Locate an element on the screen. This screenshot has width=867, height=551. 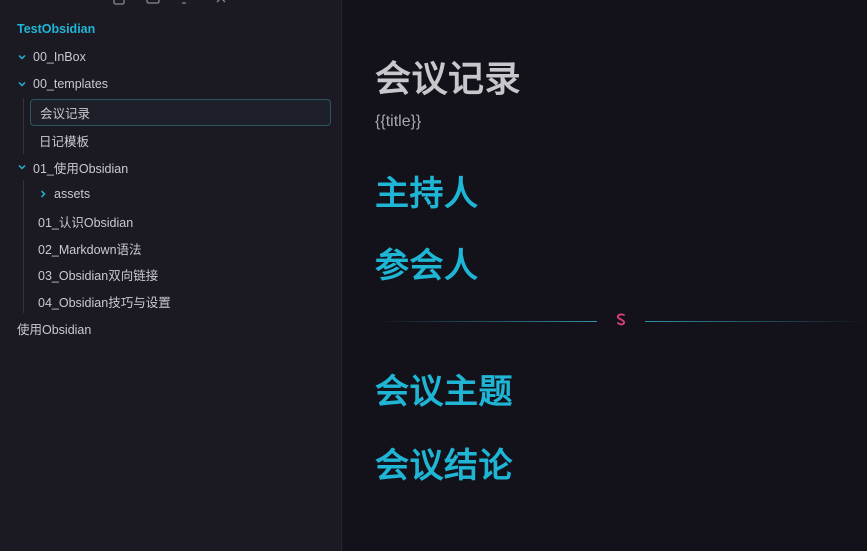
section-heading-attendees: 参会人 is located at coordinates (427, 266).